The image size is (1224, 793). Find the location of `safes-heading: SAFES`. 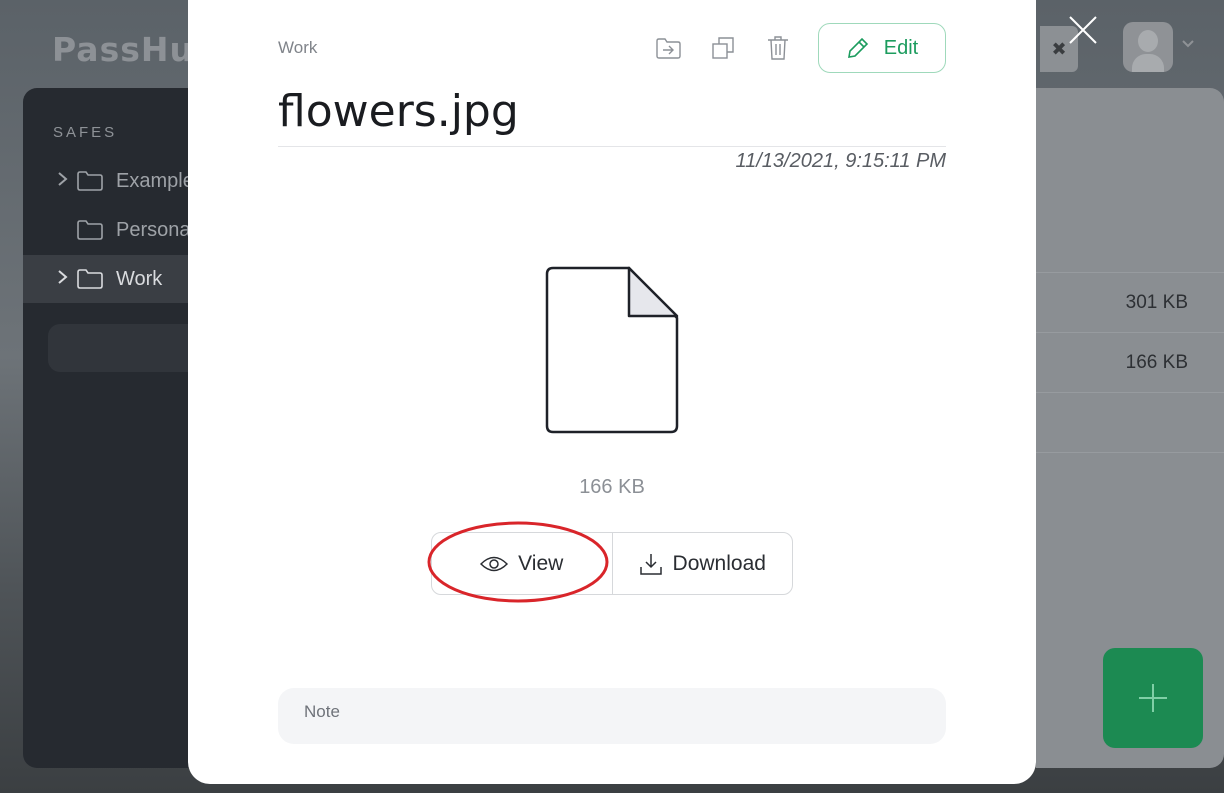

safes-heading: SAFES is located at coordinates (85, 132).